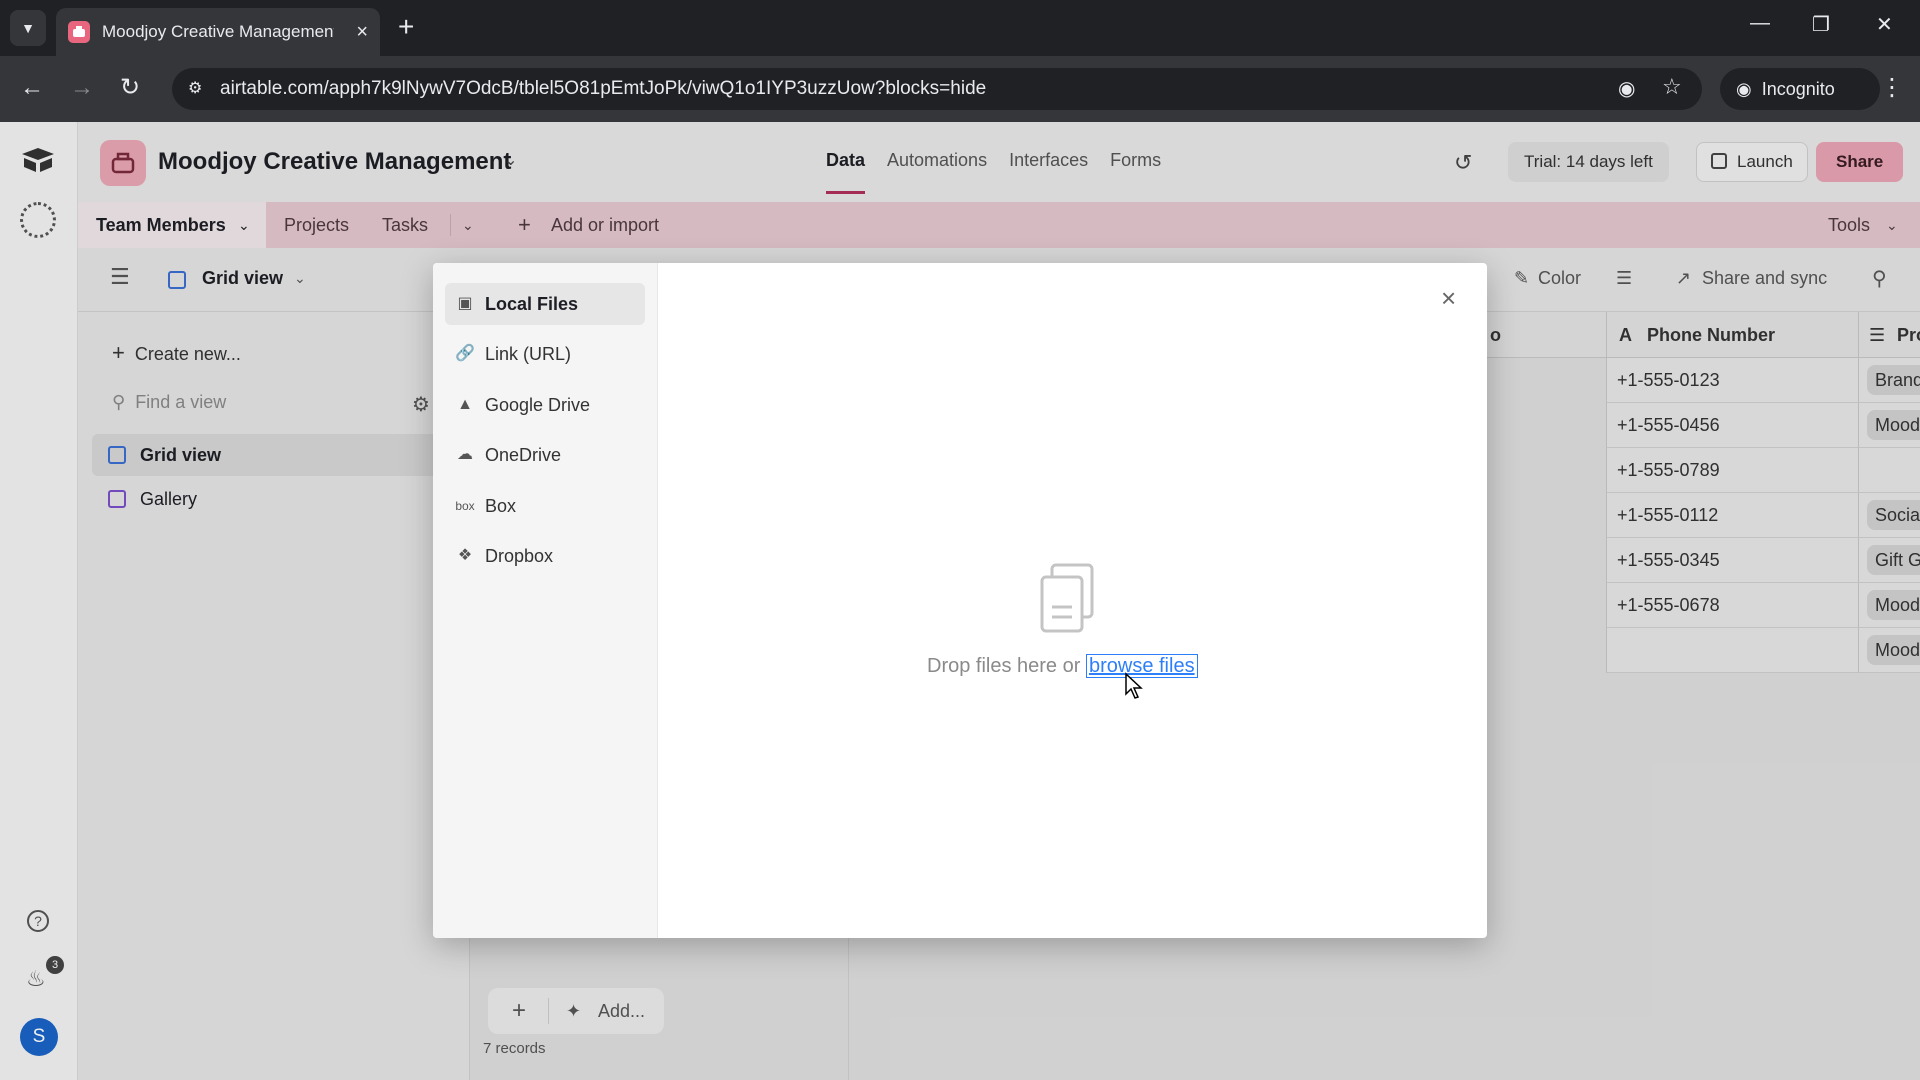 The image size is (1920, 1080). Describe the element at coordinates (538, 405) in the screenshot. I see `source-label: Google Drive` at that location.